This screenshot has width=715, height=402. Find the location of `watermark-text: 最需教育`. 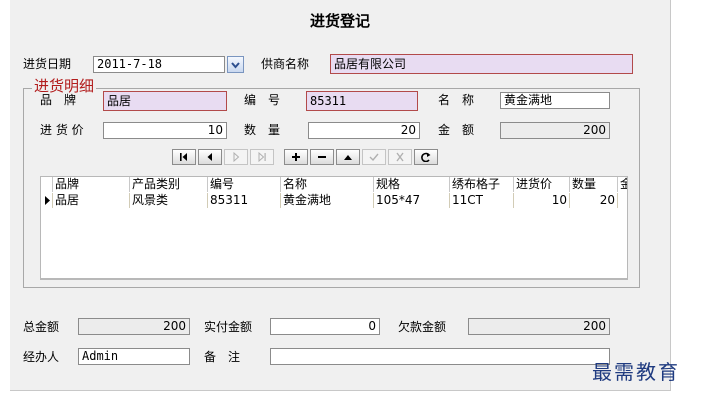

watermark-text: 最需教育 is located at coordinates (636, 372).